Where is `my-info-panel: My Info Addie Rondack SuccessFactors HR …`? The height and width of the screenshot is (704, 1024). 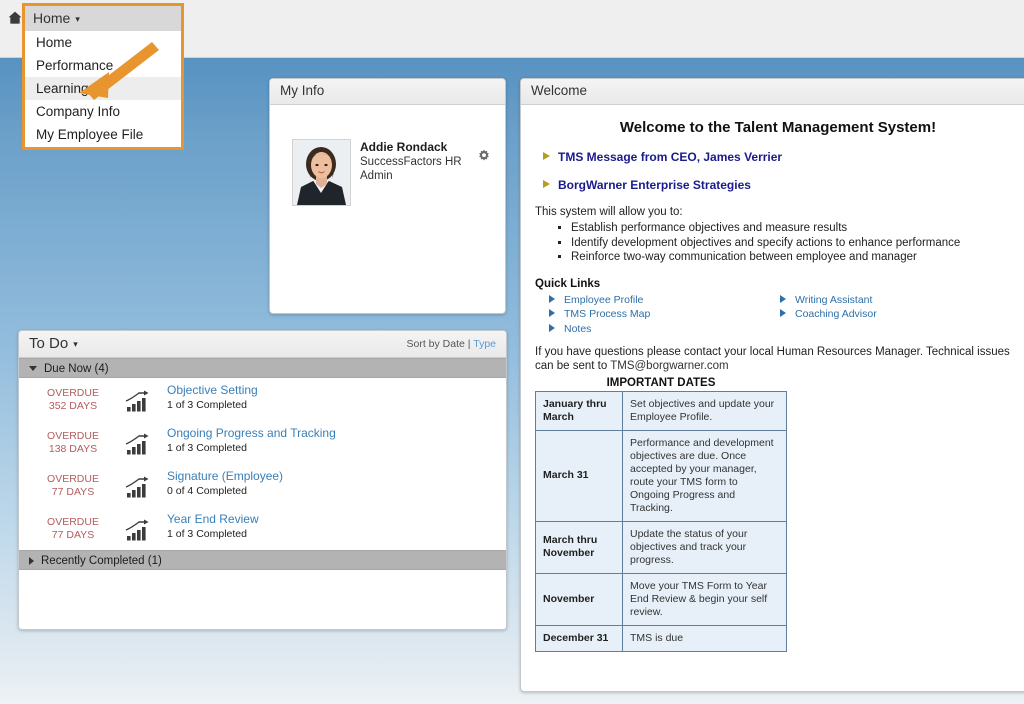 my-info-panel: My Info Addie Rondack SuccessFactors HR … is located at coordinates (387, 196).